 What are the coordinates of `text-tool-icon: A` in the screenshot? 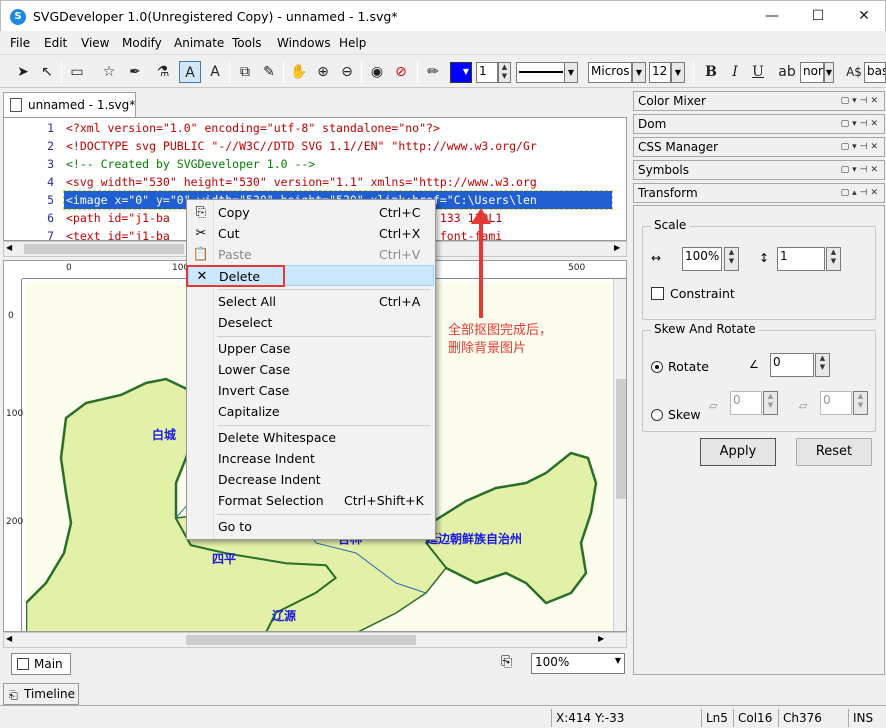 It's located at (190, 72).